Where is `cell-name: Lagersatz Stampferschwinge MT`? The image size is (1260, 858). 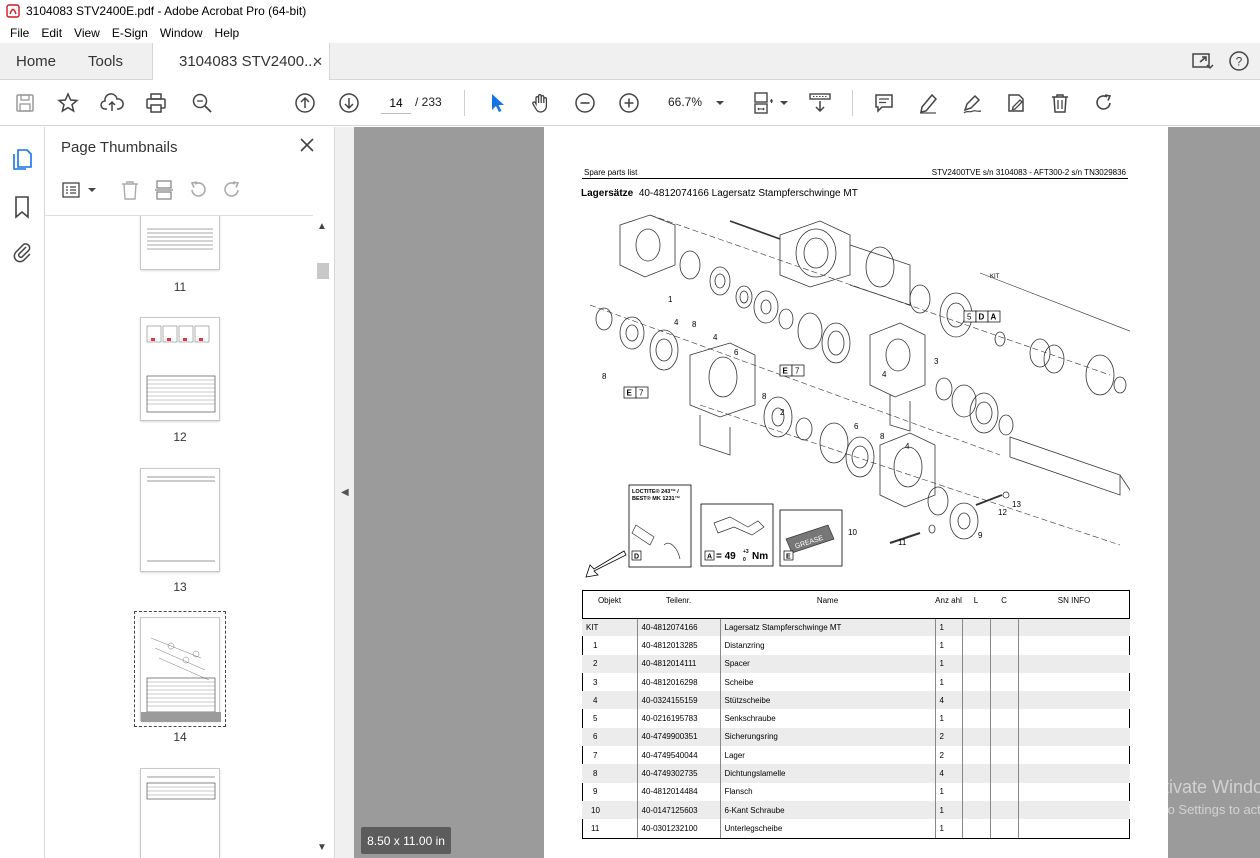
cell-name: Lagersatz Stampferschwinge MT is located at coordinates (827, 627).